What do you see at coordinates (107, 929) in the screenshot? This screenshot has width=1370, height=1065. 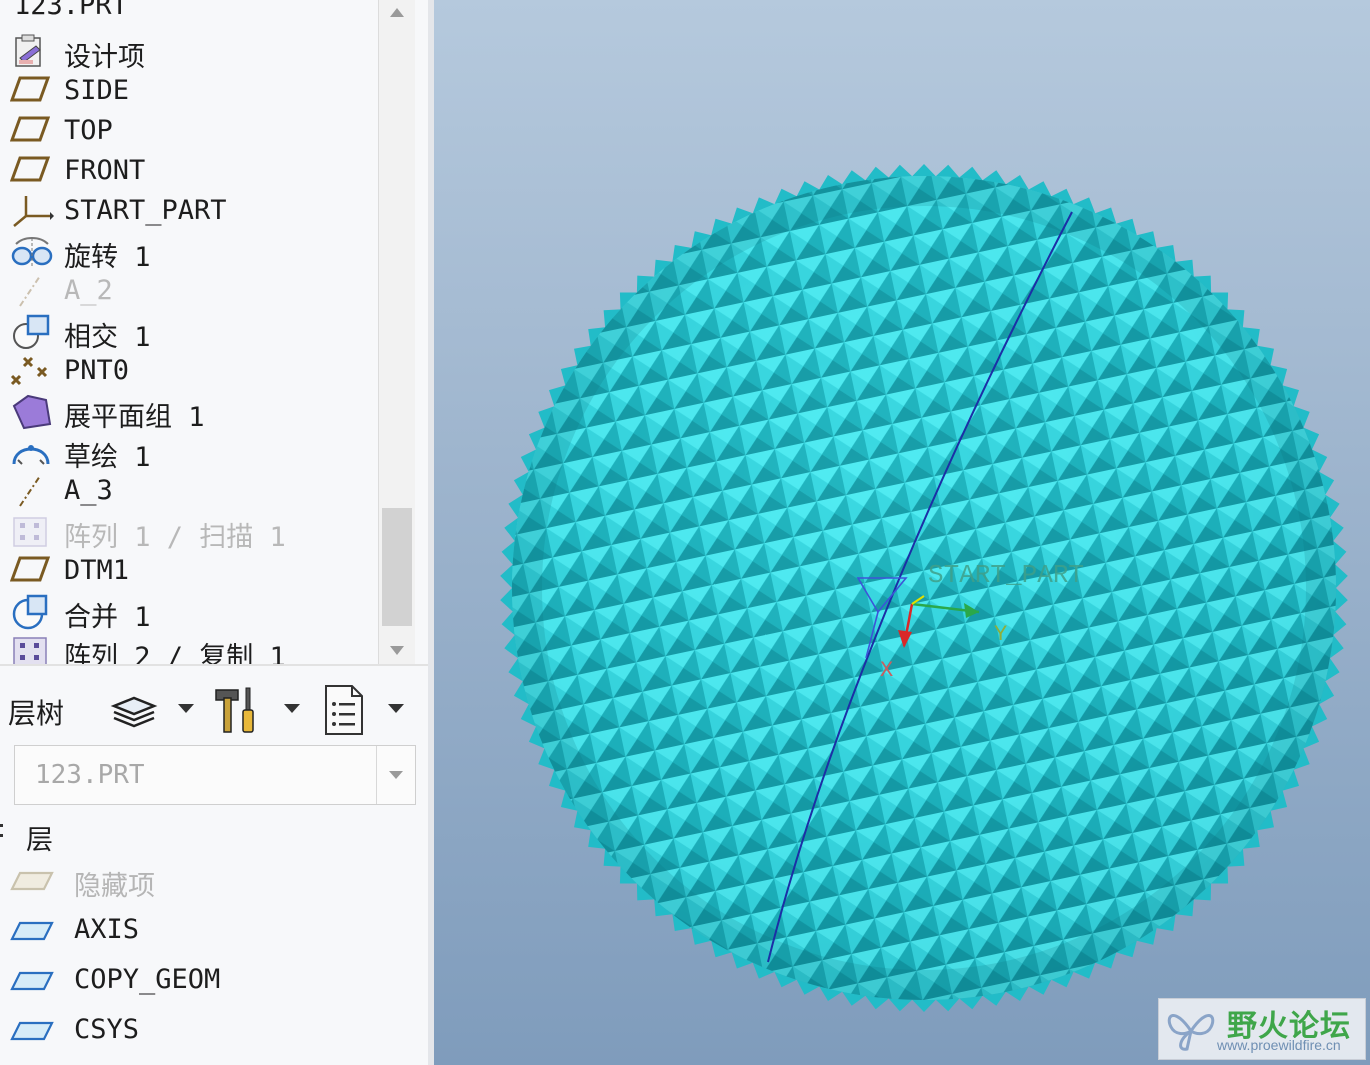 I see `layer-item-label: AXIS` at bounding box center [107, 929].